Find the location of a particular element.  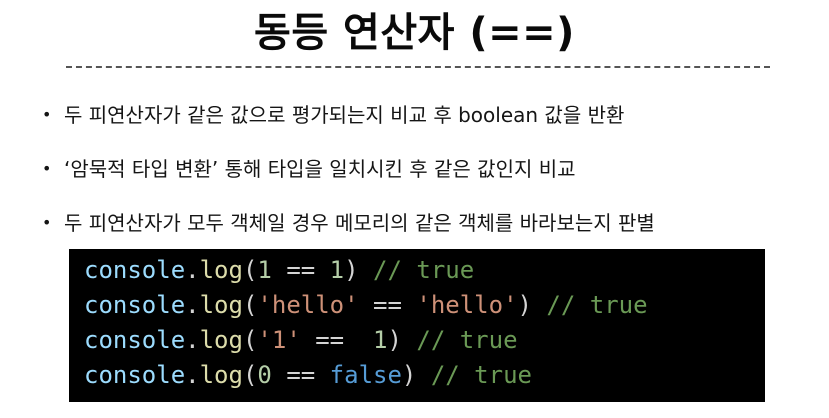

code-line: console.log('1' == 1) // true is located at coordinates (424, 340).